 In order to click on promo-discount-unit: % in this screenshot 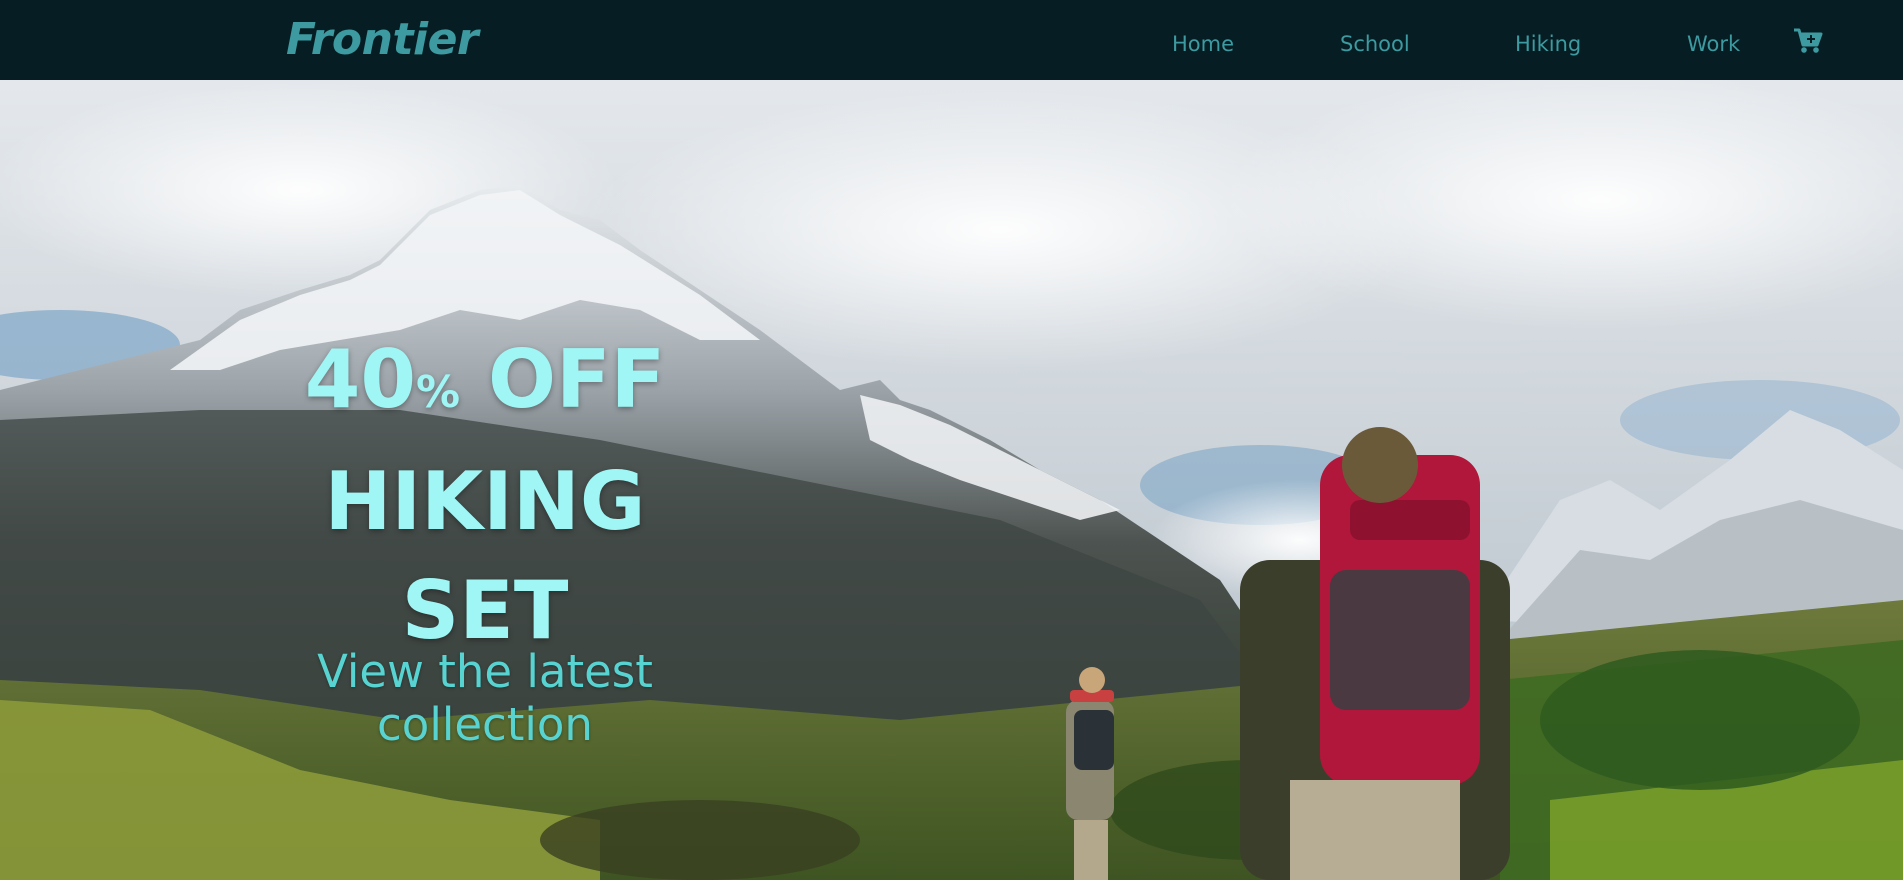, I will do `click(438, 392)`.